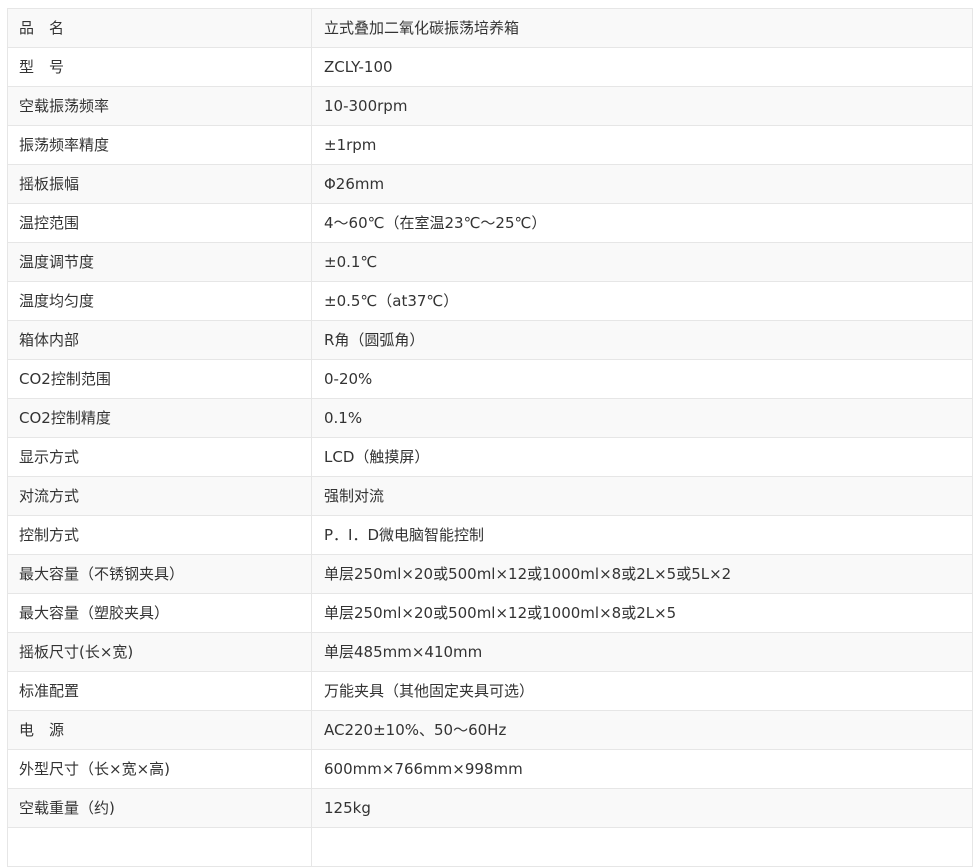 This screenshot has height=867, width=975. I want to click on spec-value: 单层250ml×20或500ml×12或1000ml×8或2L×5, so click(642, 613).